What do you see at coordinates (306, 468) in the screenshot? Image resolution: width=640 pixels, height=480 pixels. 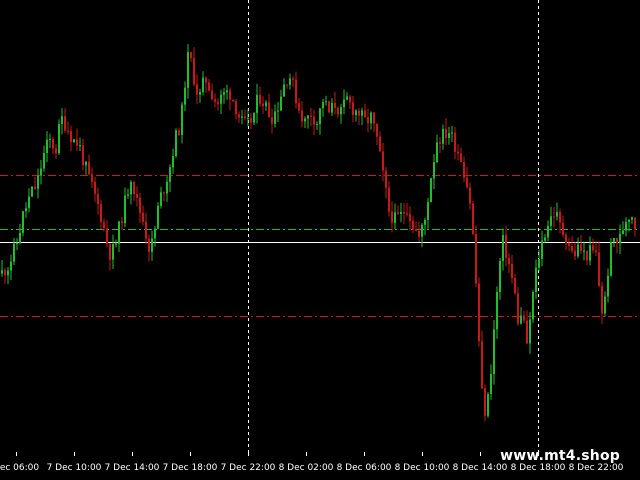 I see `x-tick-label: 8 Dec 02:00` at bounding box center [306, 468].